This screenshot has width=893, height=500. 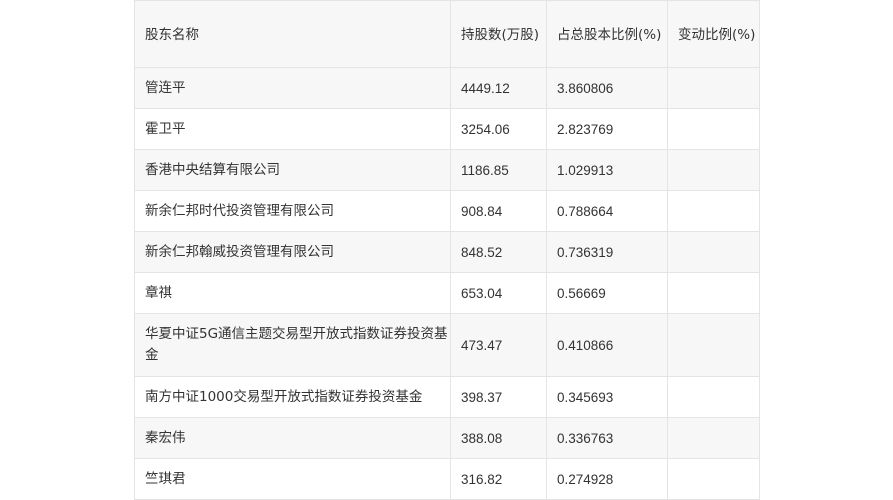 What do you see at coordinates (607, 129) in the screenshot?
I see `cell-ratio: 2.823769` at bounding box center [607, 129].